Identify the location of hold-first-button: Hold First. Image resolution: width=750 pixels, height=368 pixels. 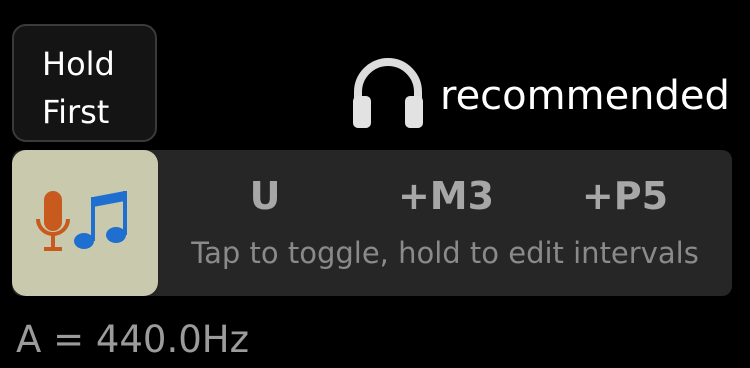
(84, 83).